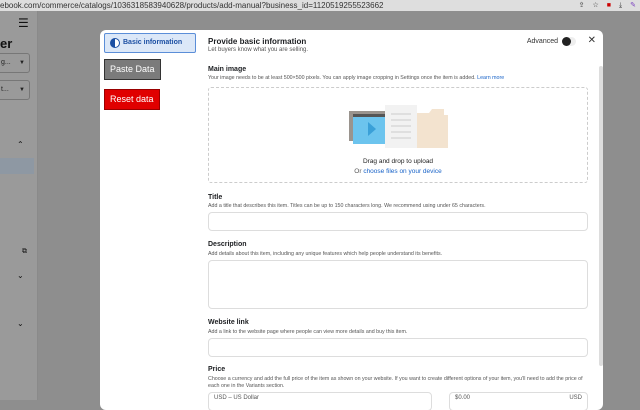  What do you see at coordinates (609, 5) in the screenshot?
I see `extension-icon: ■` at bounding box center [609, 5].